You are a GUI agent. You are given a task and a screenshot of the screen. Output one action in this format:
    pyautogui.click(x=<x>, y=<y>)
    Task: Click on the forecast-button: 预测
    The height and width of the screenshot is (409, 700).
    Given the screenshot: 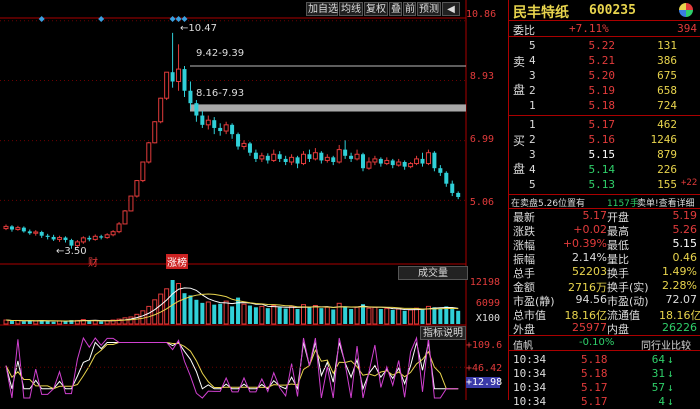 What is the action you would take?
    pyautogui.click(x=429, y=9)
    